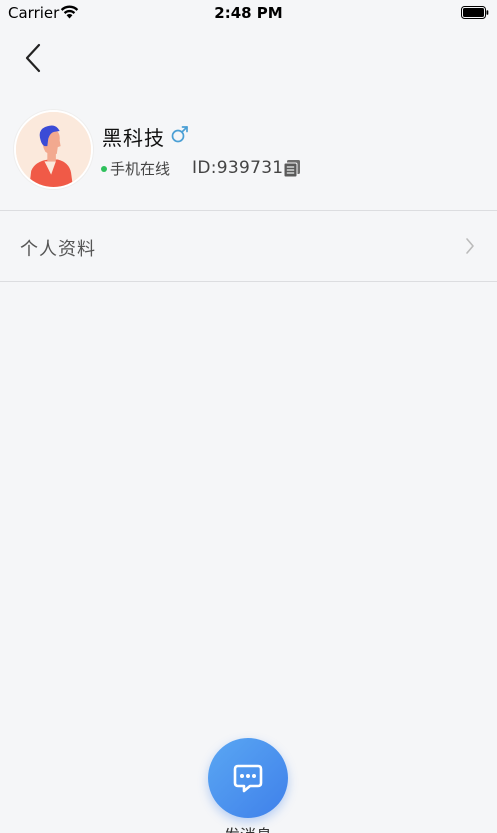 The image size is (497, 833). What do you see at coordinates (248, 827) in the screenshot?
I see `send-message-label: 发消息` at bounding box center [248, 827].